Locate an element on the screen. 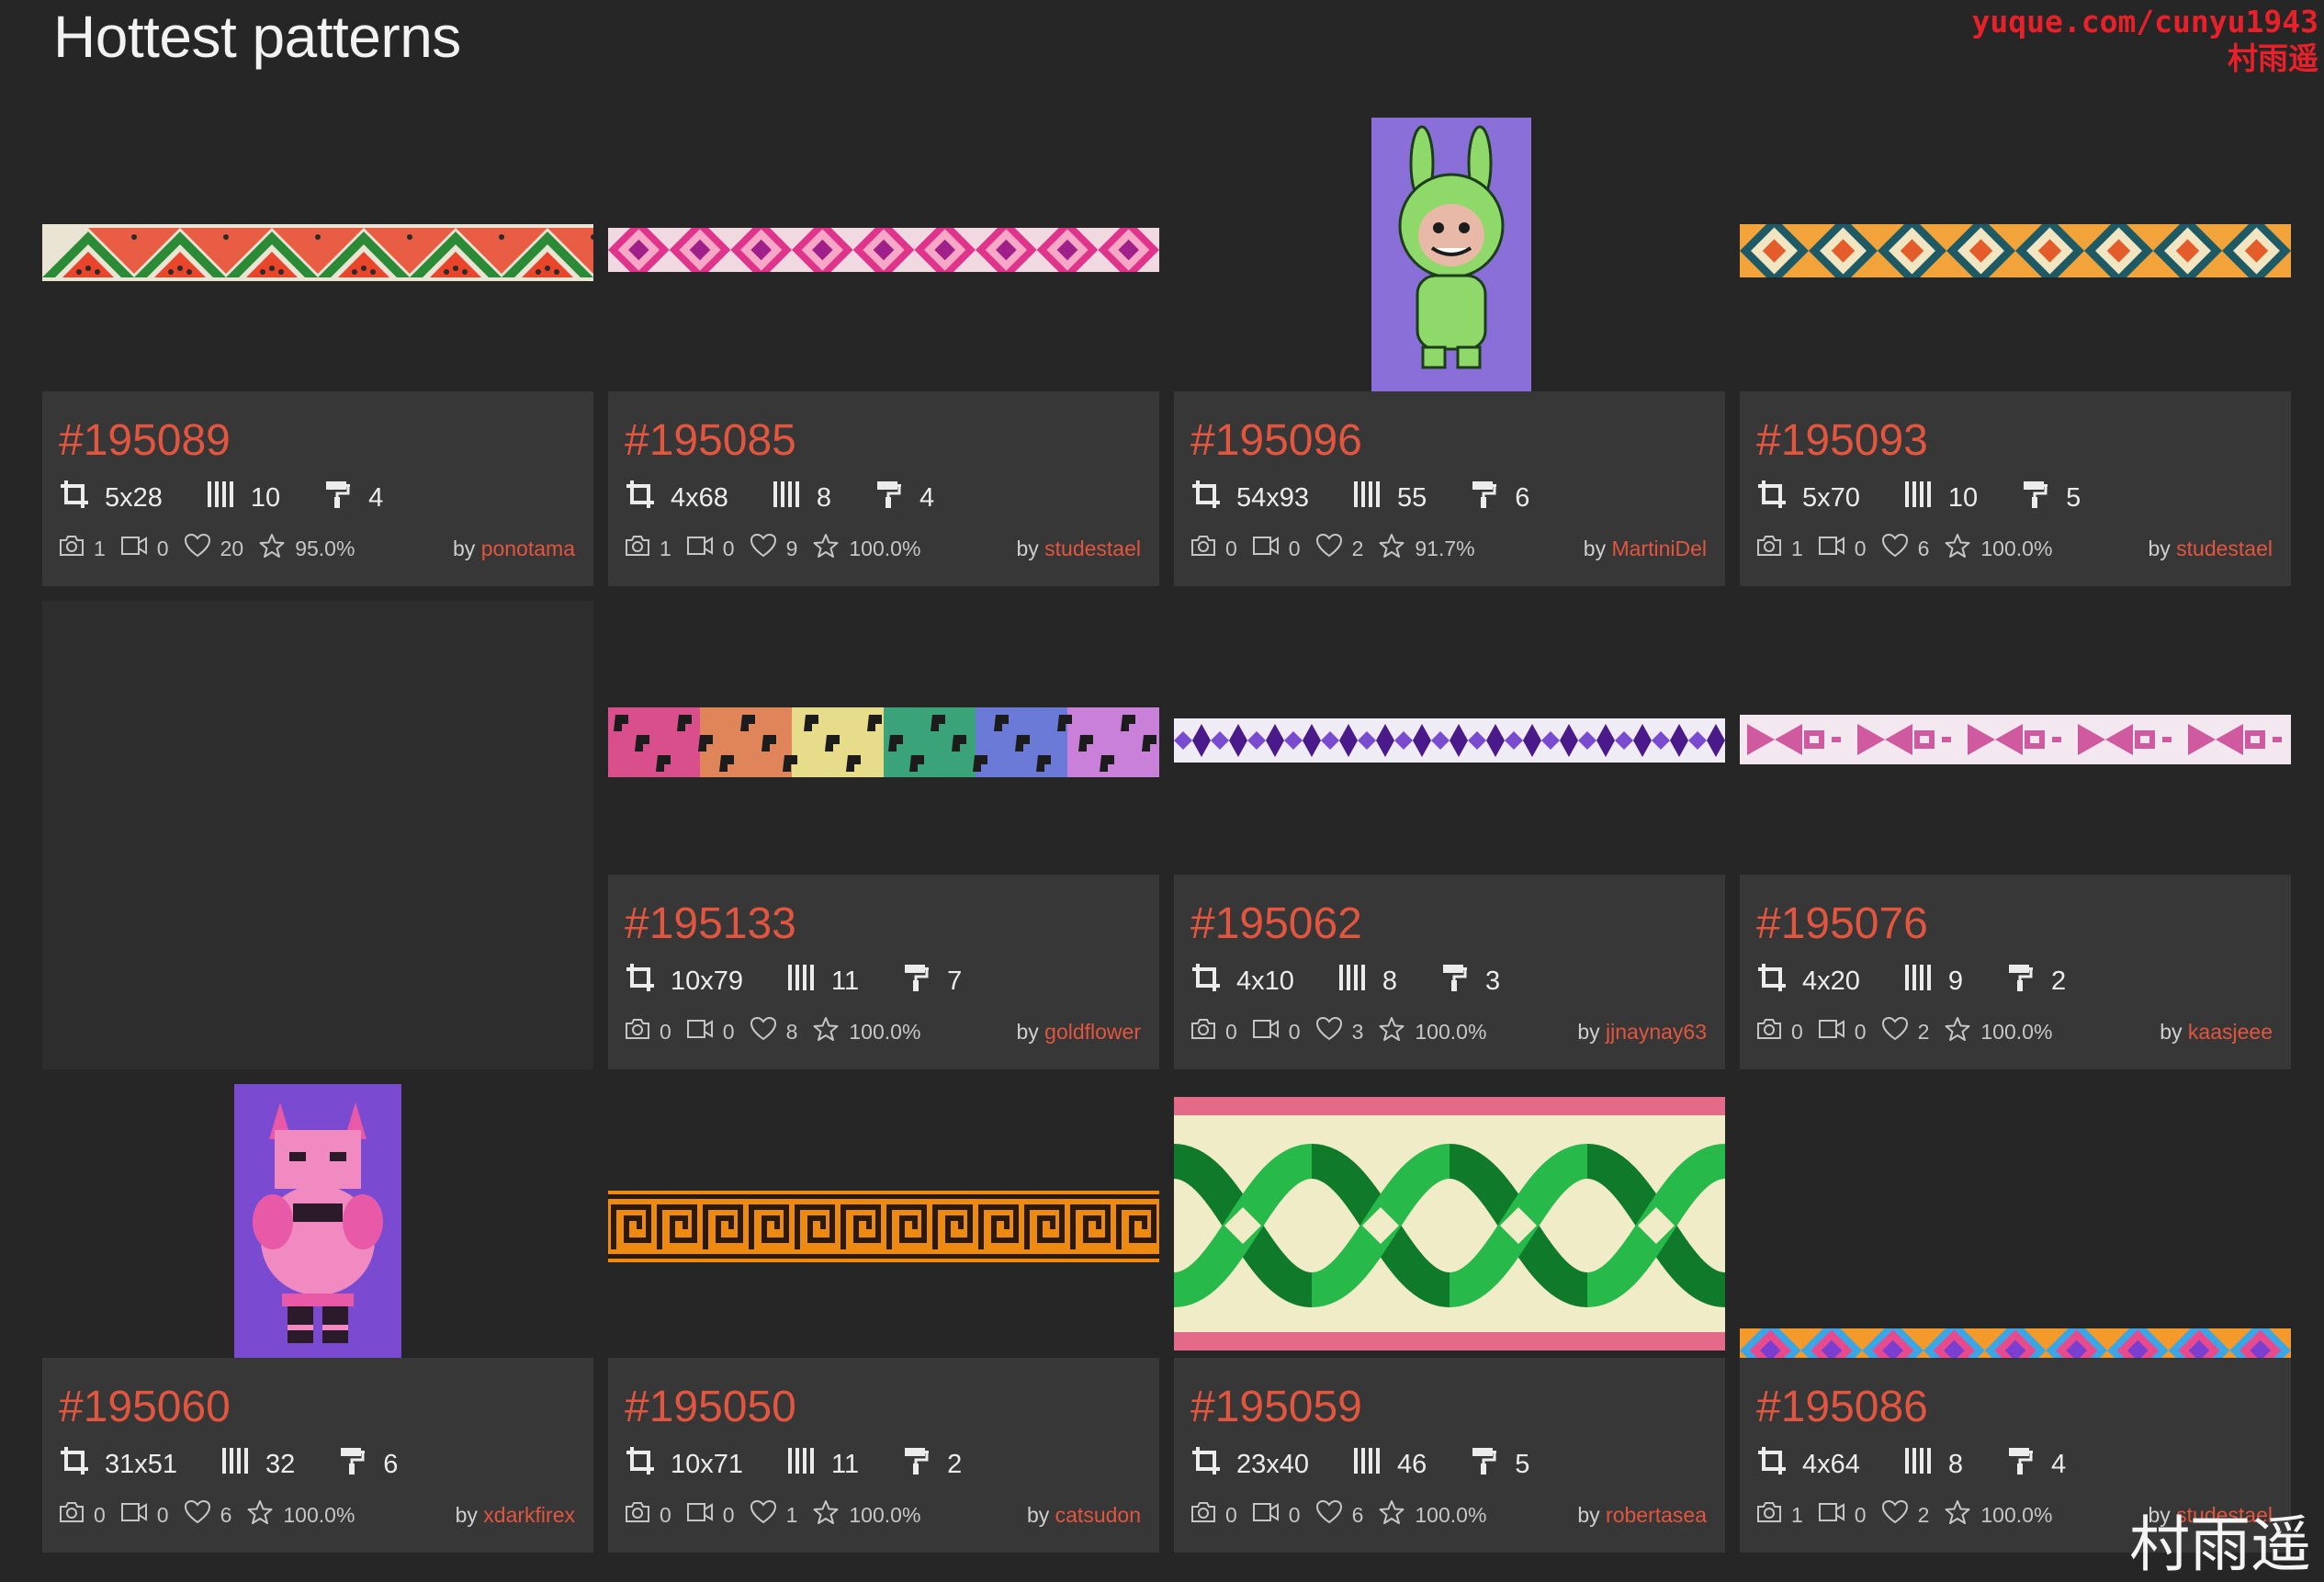 The width and height of the screenshot is (2324, 1582). pattern-id: #195050 is located at coordinates (710, 1407).